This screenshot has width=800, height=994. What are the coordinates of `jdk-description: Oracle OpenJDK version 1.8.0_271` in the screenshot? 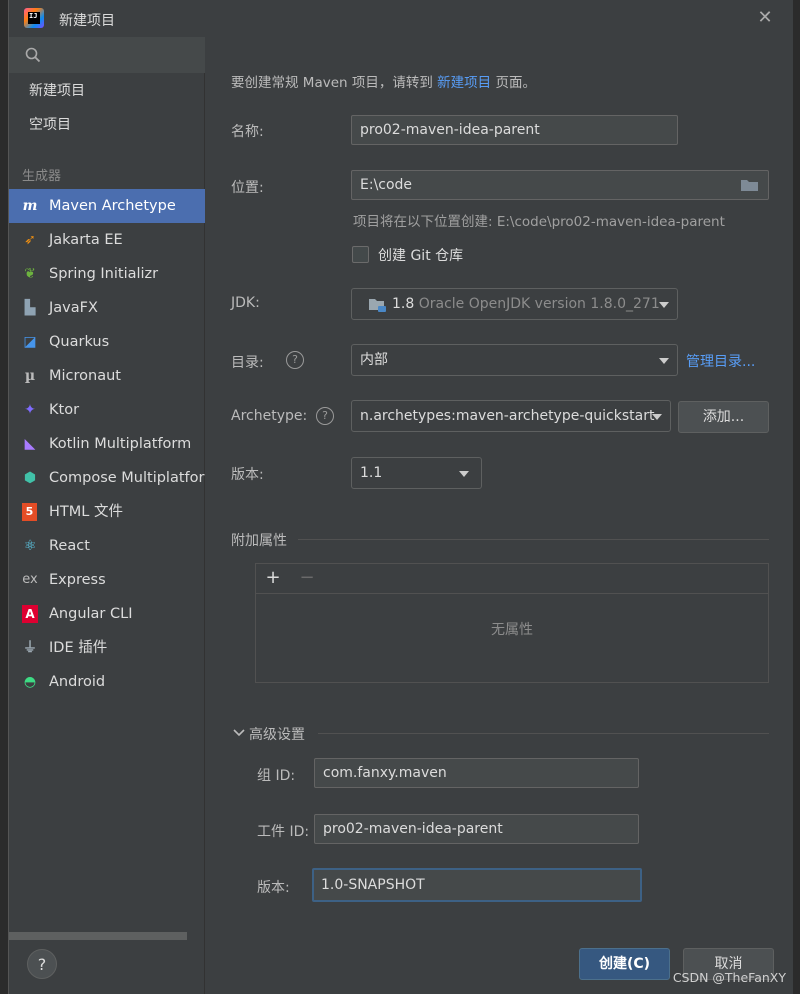 It's located at (539, 304).